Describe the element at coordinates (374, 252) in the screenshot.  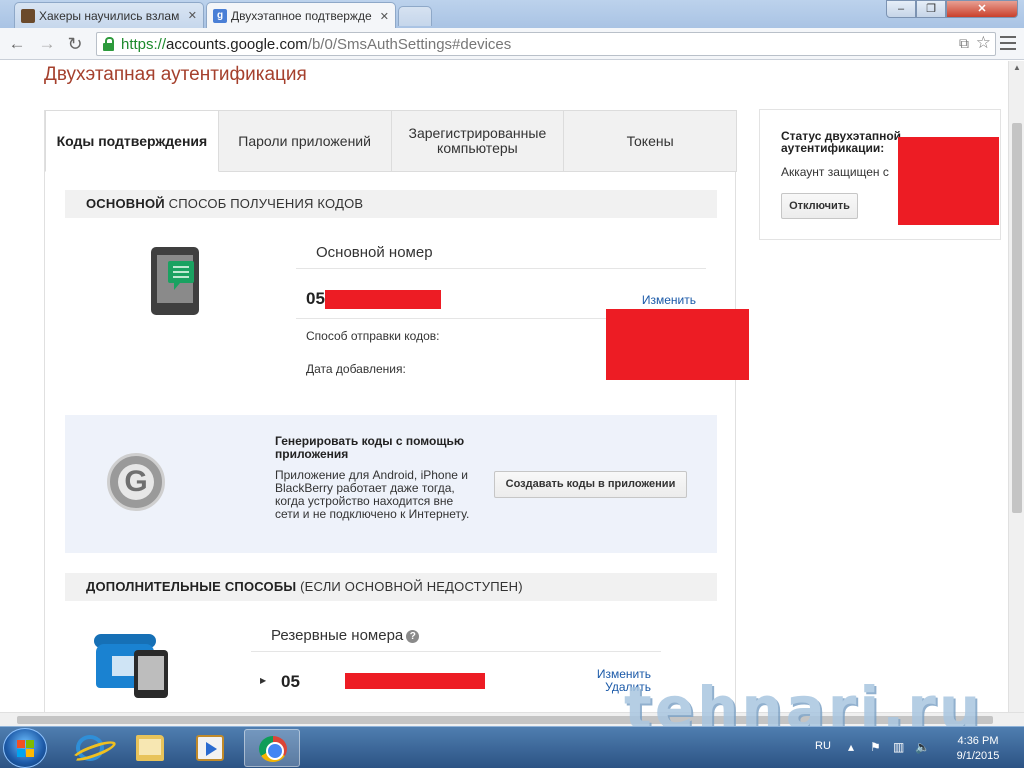
I see `primary-number-label: Основной номер` at that location.